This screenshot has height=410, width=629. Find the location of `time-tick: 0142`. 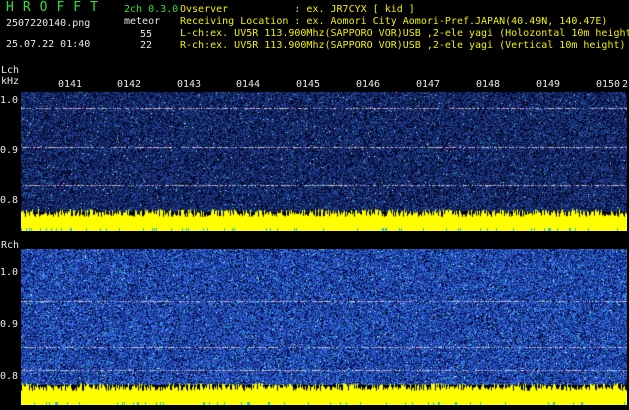

time-tick: 0142 is located at coordinates (129, 84).